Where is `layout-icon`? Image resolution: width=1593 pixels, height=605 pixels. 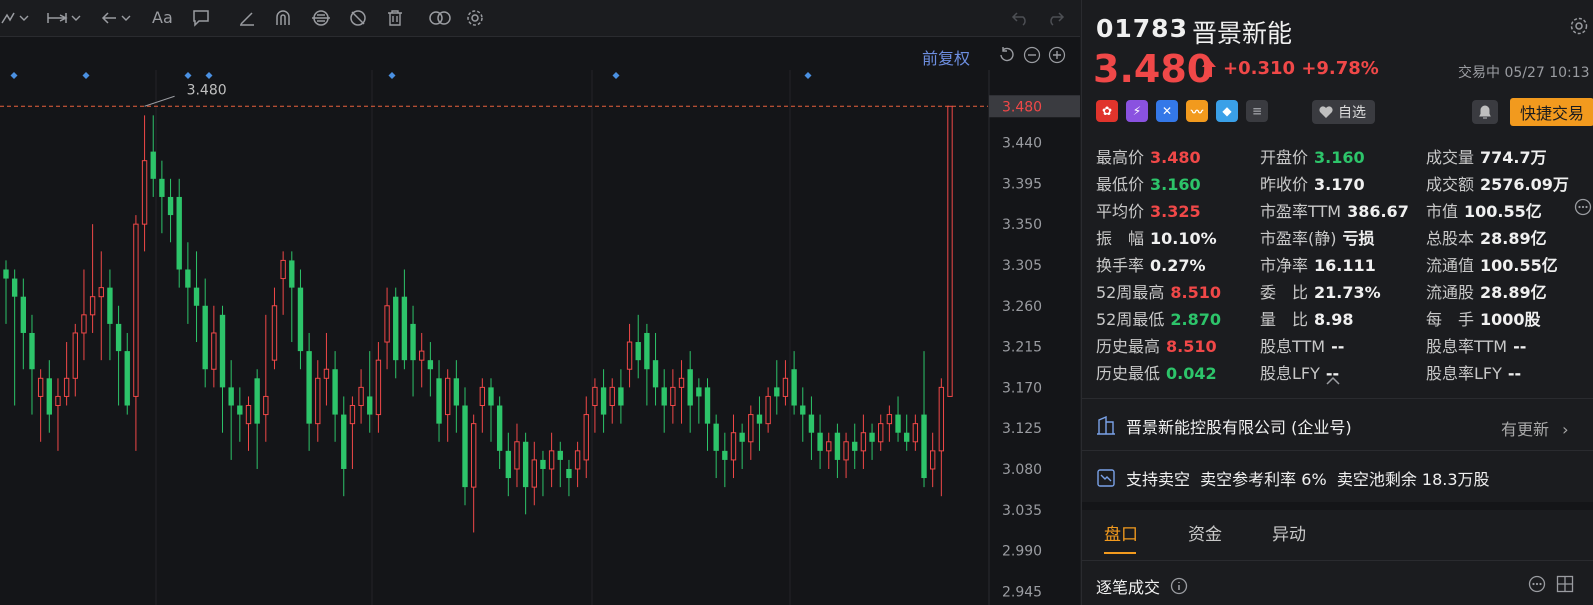 layout-icon is located at coordinates (1565, 584).